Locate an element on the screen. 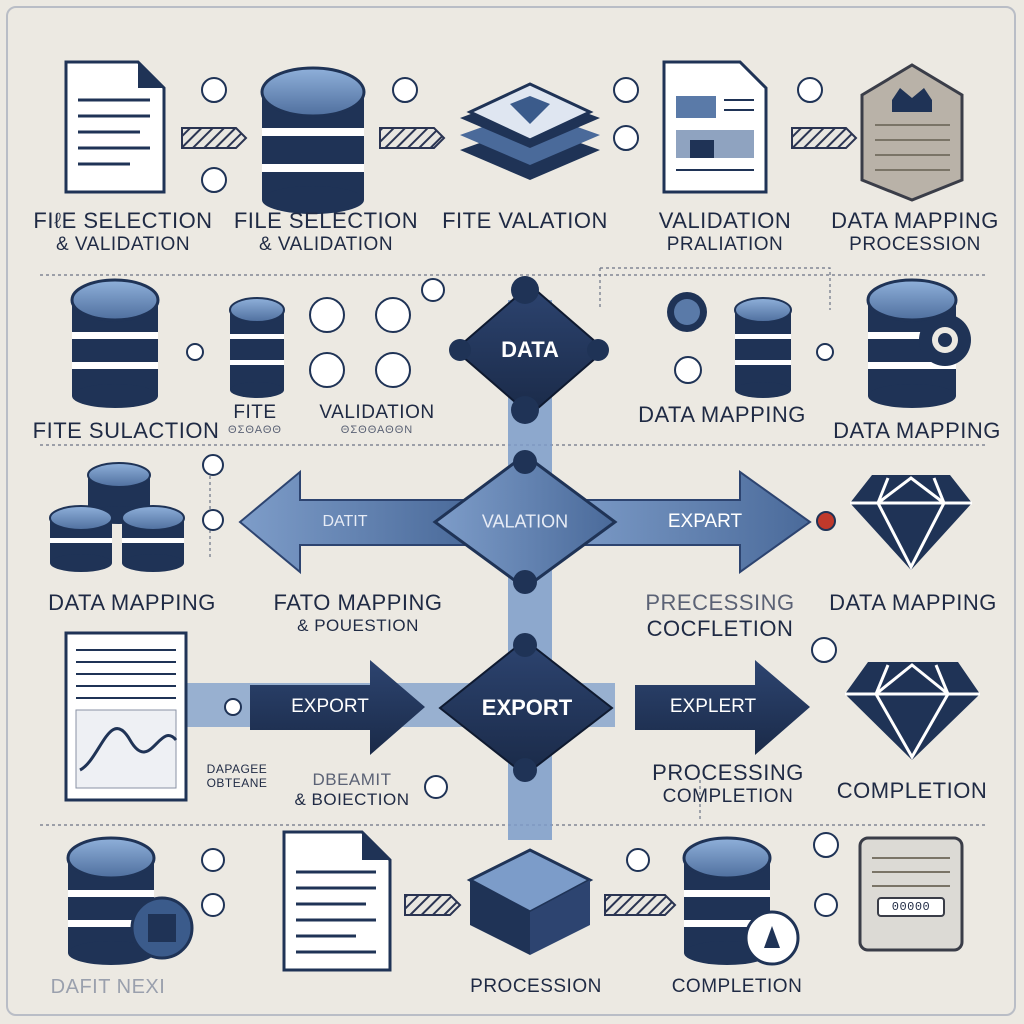 This screenshot has height=1024, width=1024. left-arrow-label: DATIT is located at coordinates (345, 521).